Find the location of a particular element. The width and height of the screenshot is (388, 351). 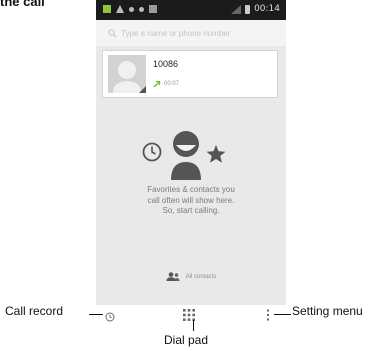

star-icon is located at coordinates (216, 154).